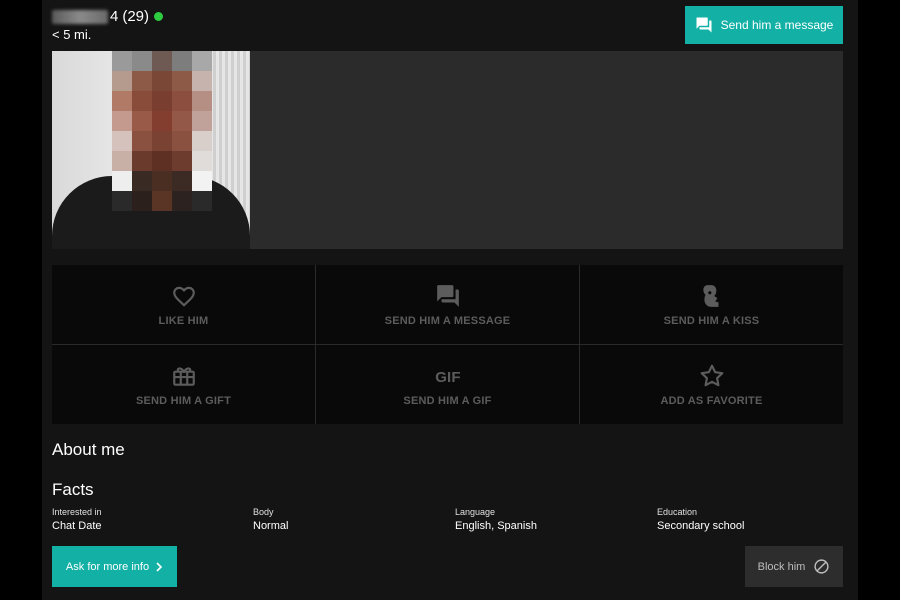  I want to click on ask-more-info-button: Ask for more info, so click(114, 566).